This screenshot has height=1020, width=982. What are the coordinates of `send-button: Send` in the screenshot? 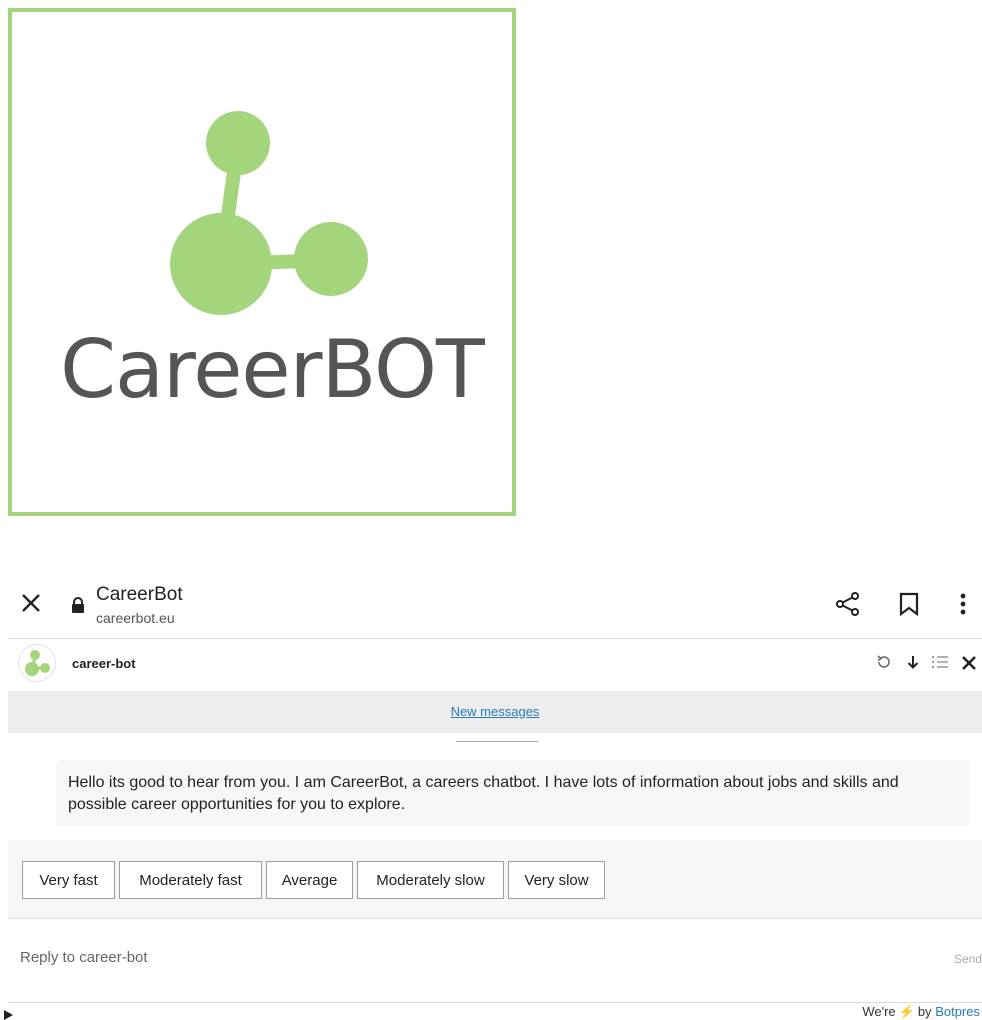 It's located at (968, 959).